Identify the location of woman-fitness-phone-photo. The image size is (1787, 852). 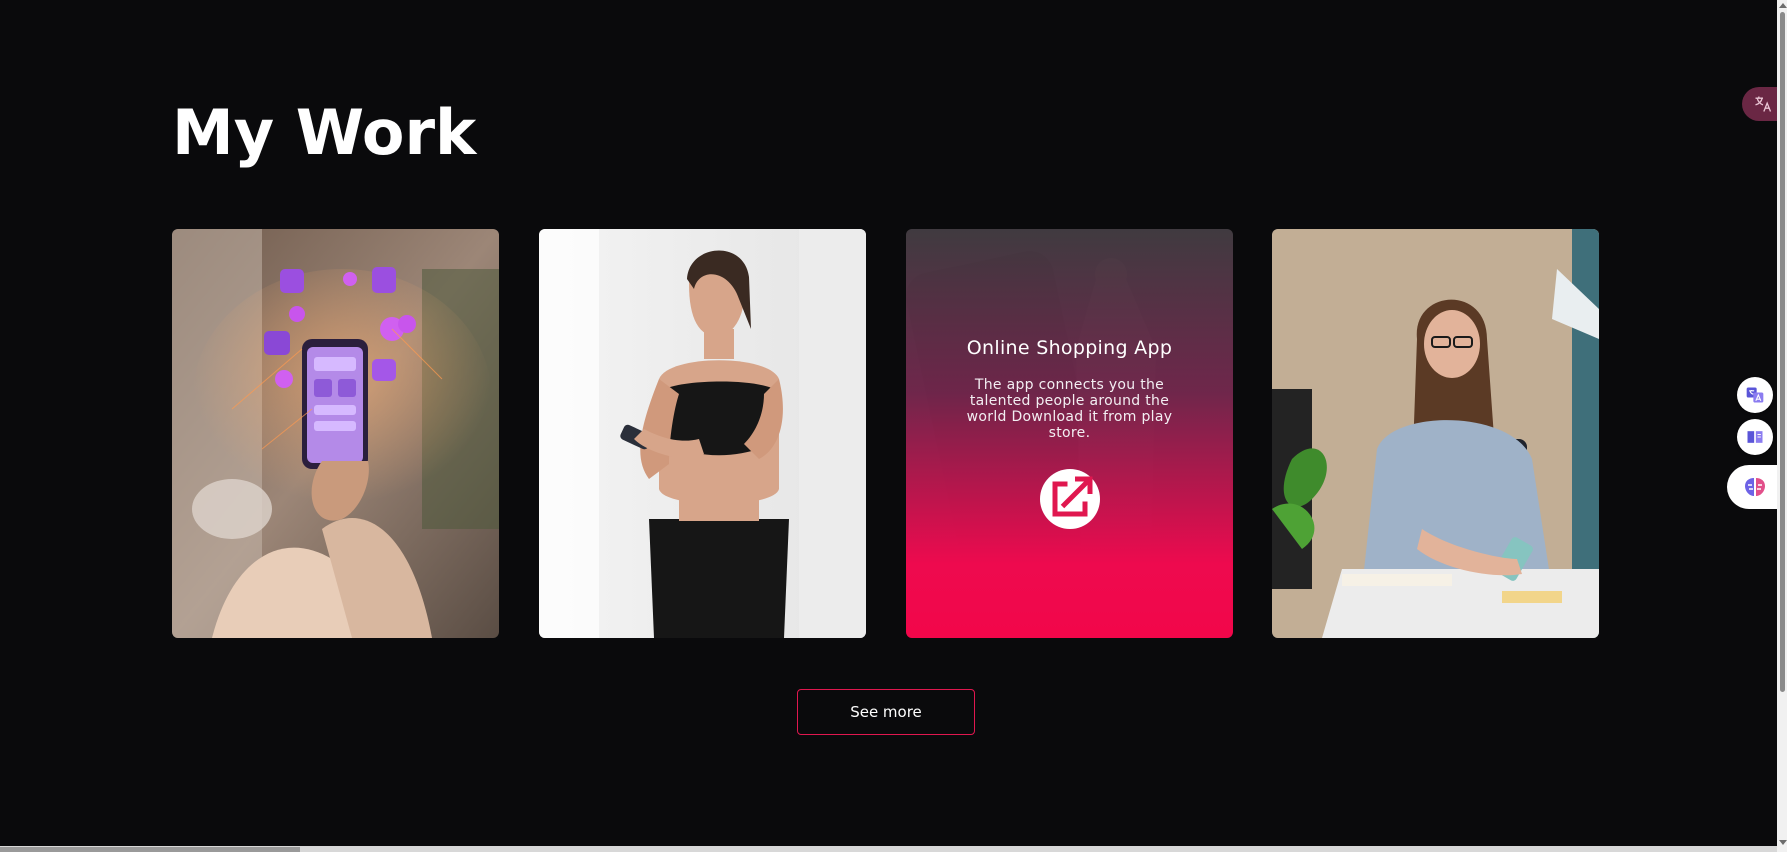
(702, 433).